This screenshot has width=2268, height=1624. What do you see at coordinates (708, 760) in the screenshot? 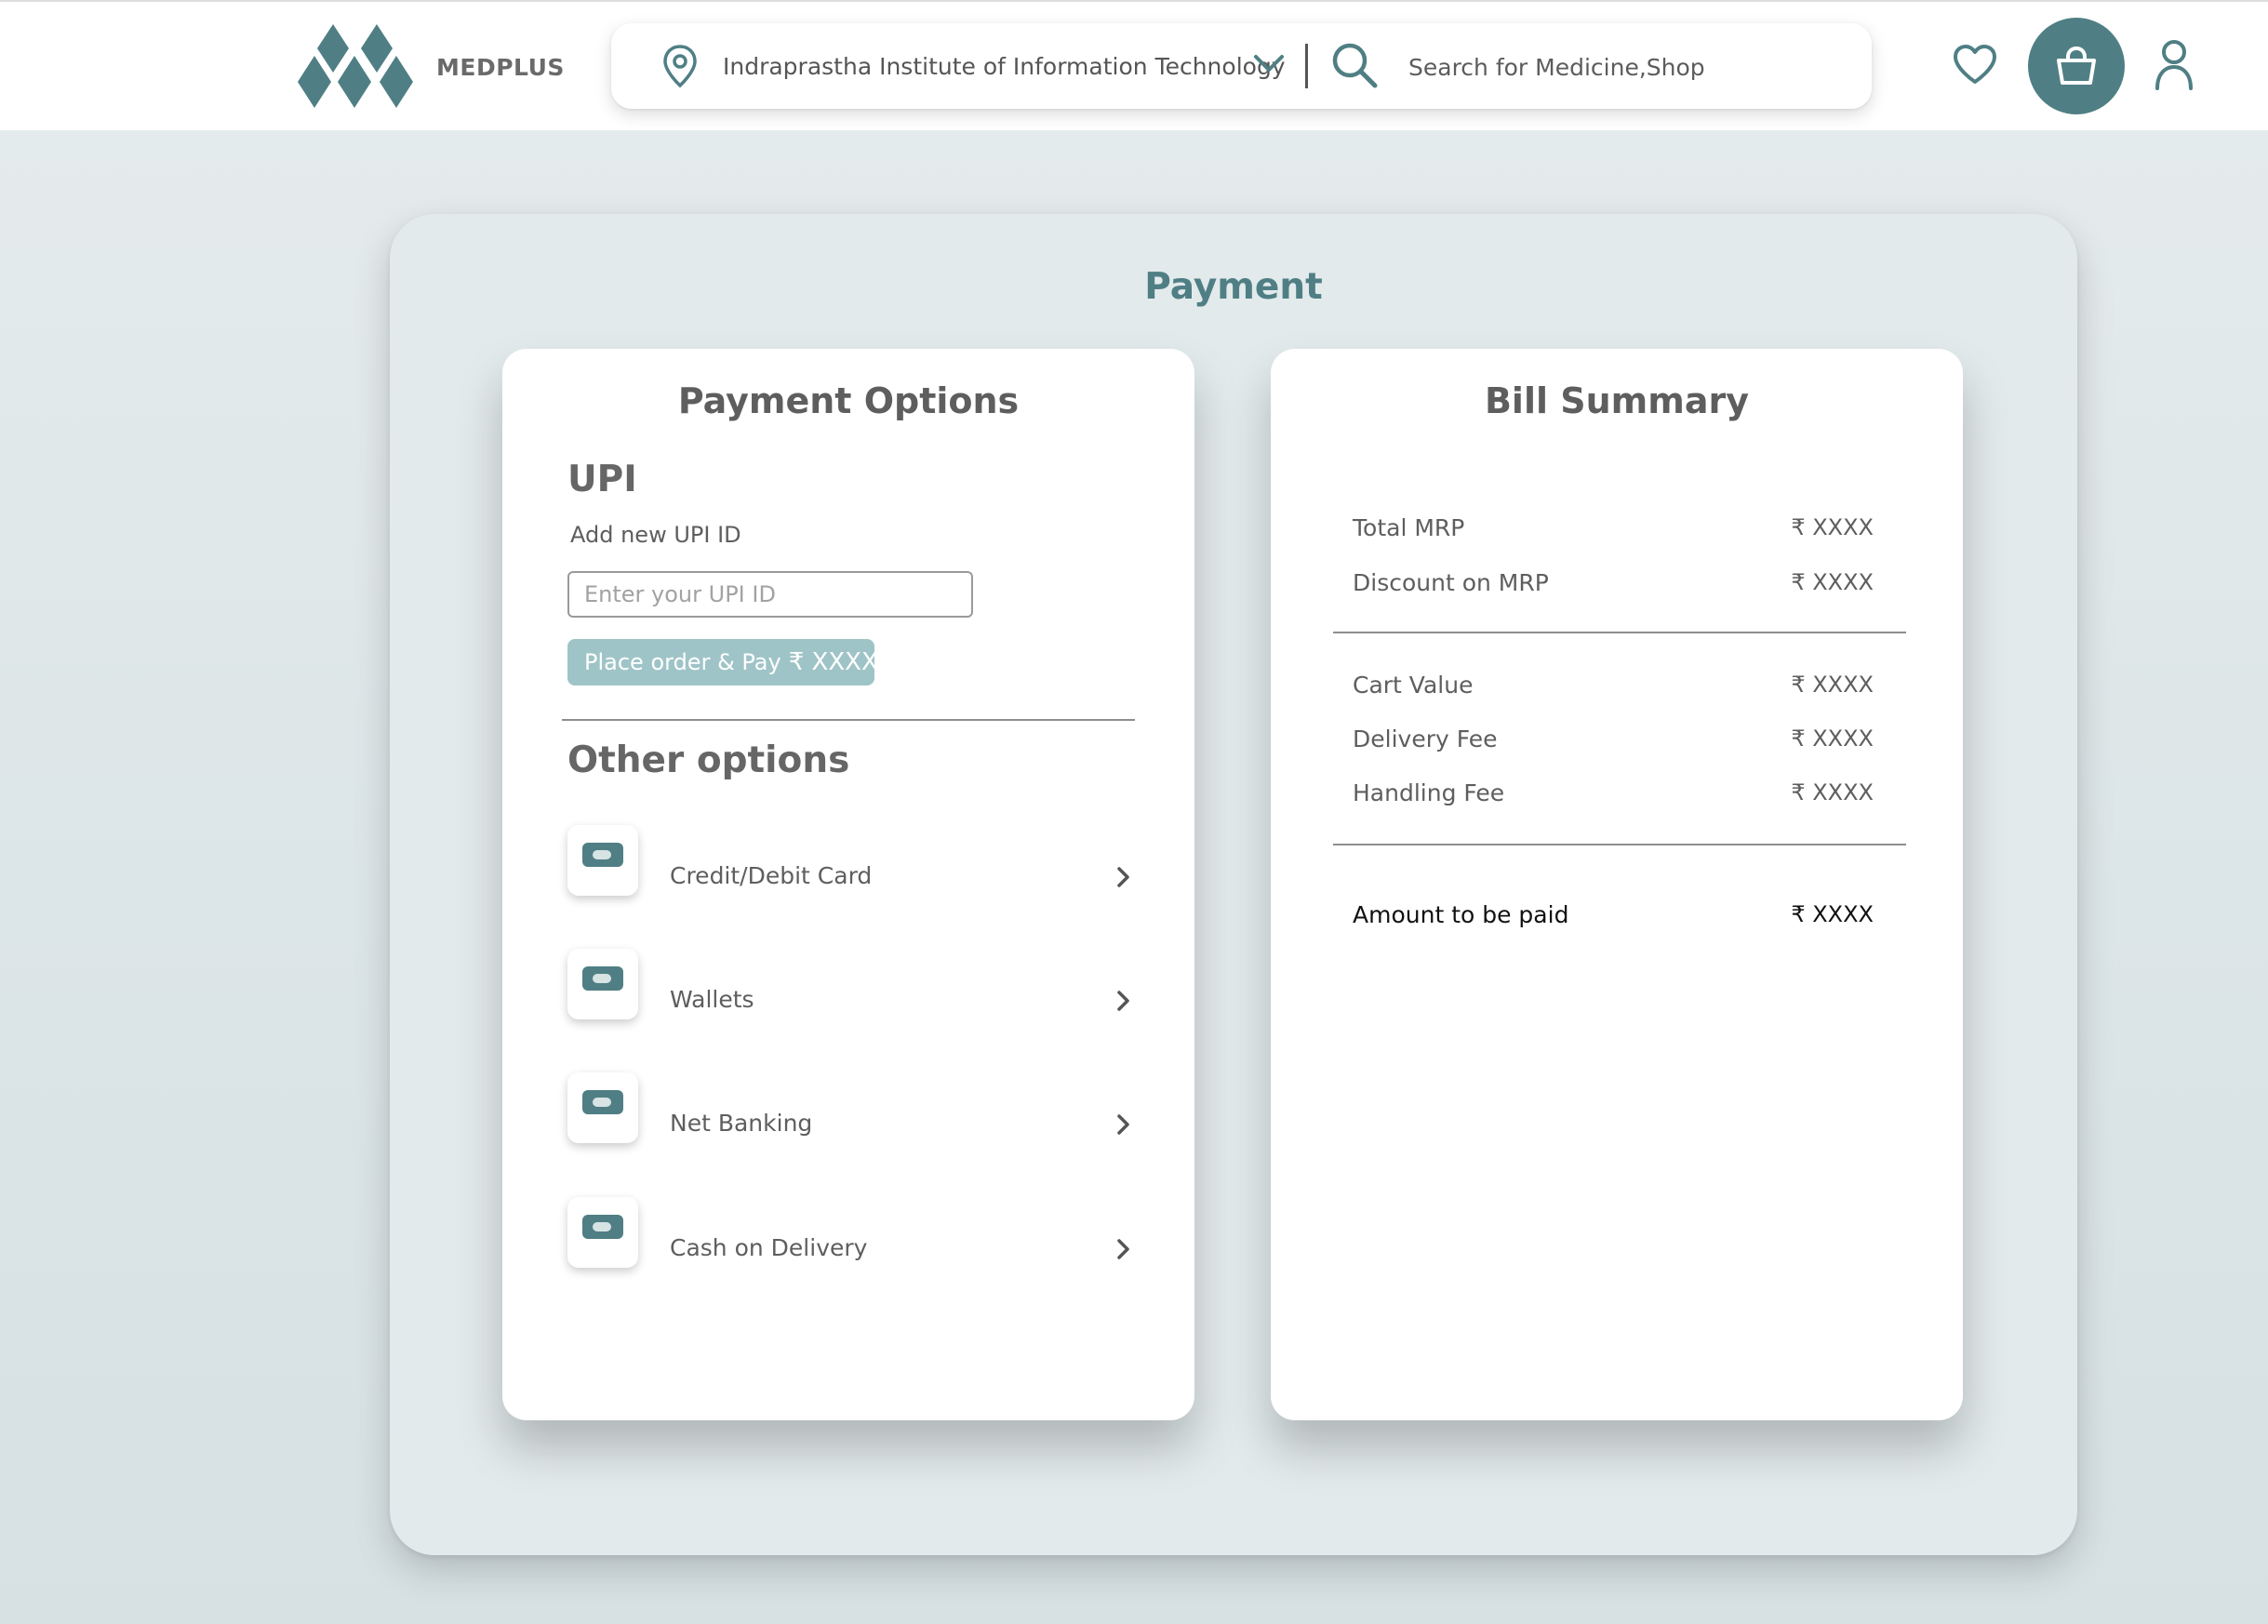
I see `other-options-heading: Other options` at bounding box center [708, 760].